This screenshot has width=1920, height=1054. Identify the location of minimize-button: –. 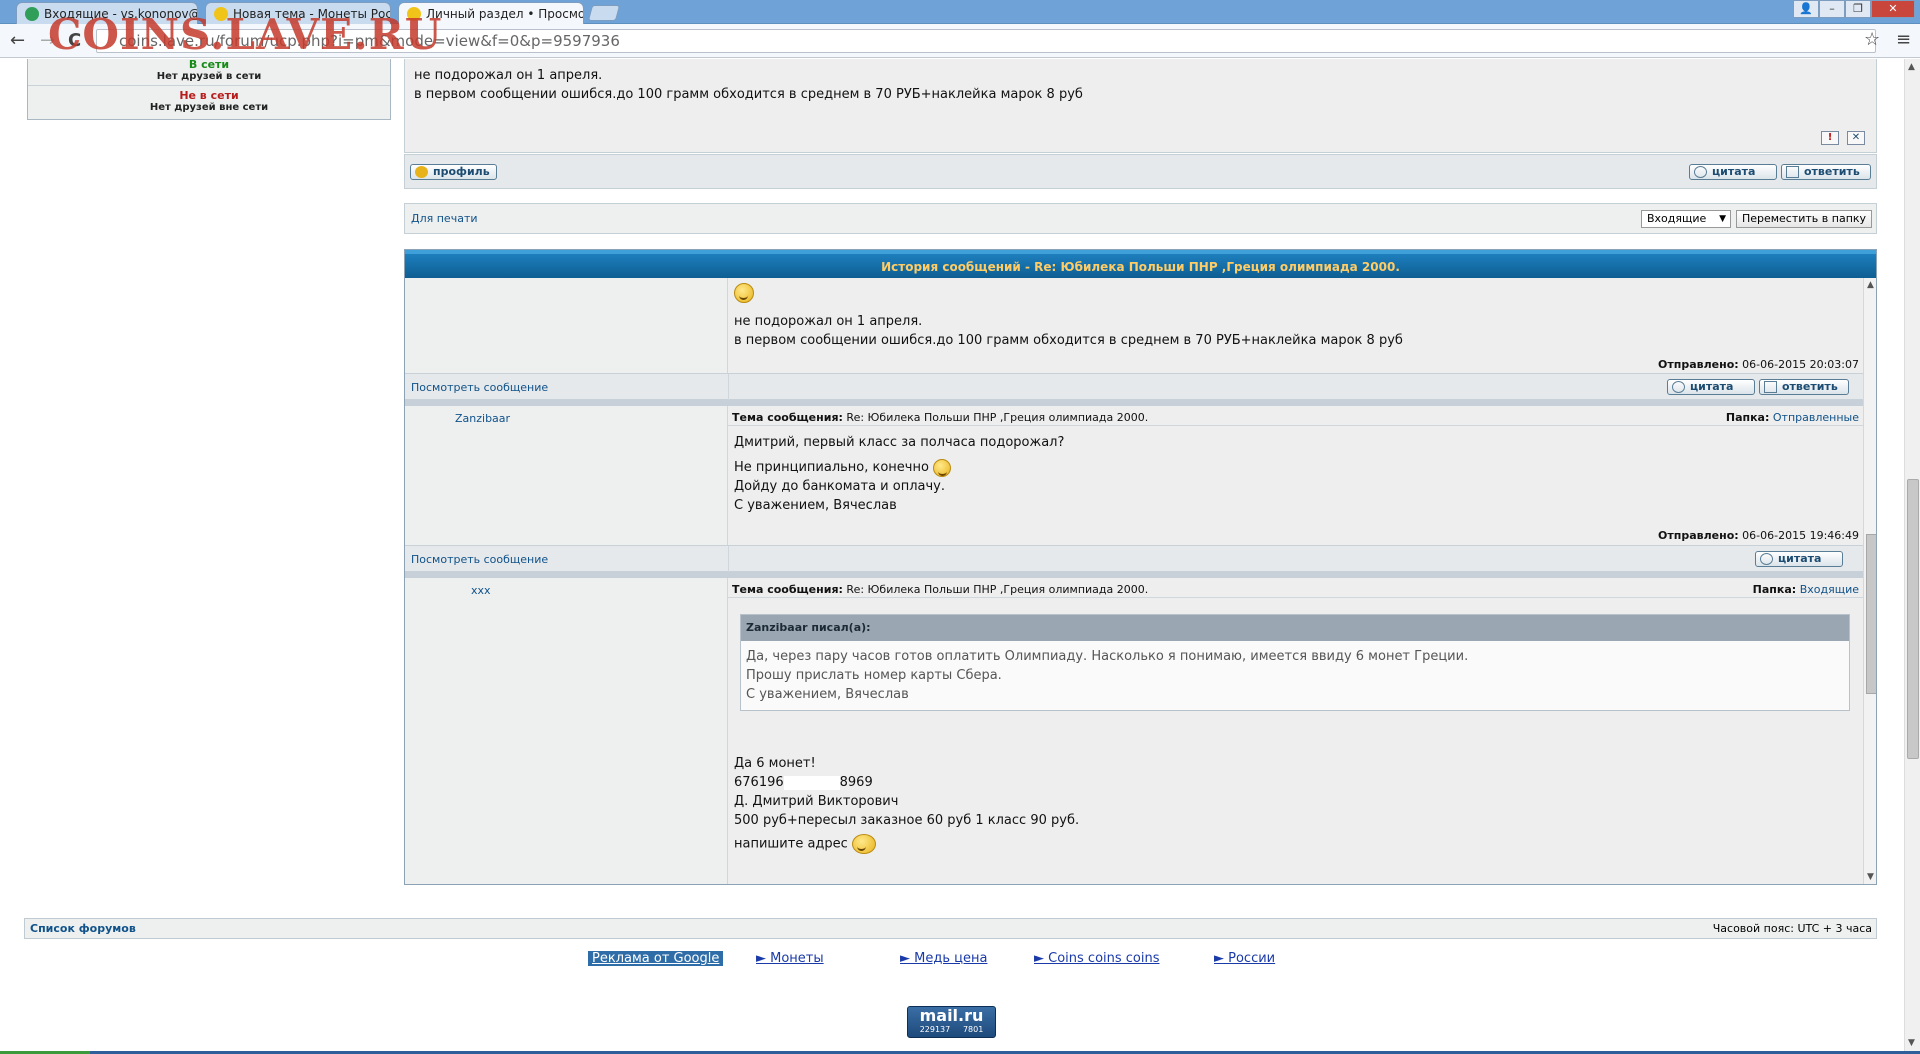
(1832, 9).